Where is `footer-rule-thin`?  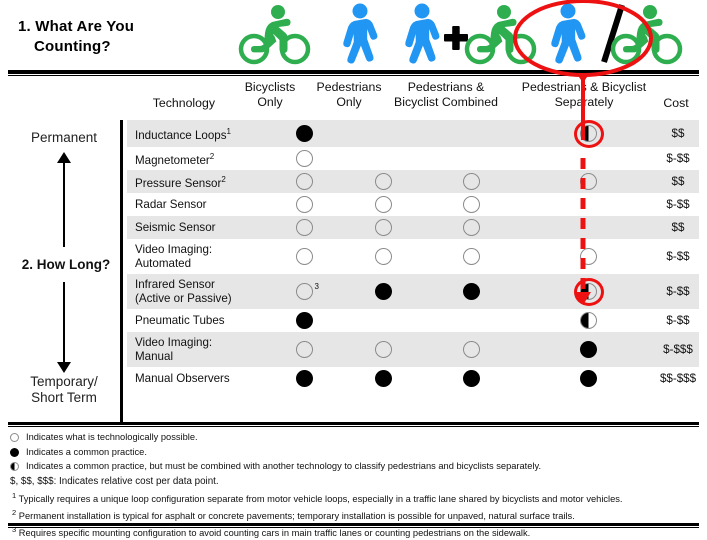
footer-rule-thin is located at coordinates (353, 527).